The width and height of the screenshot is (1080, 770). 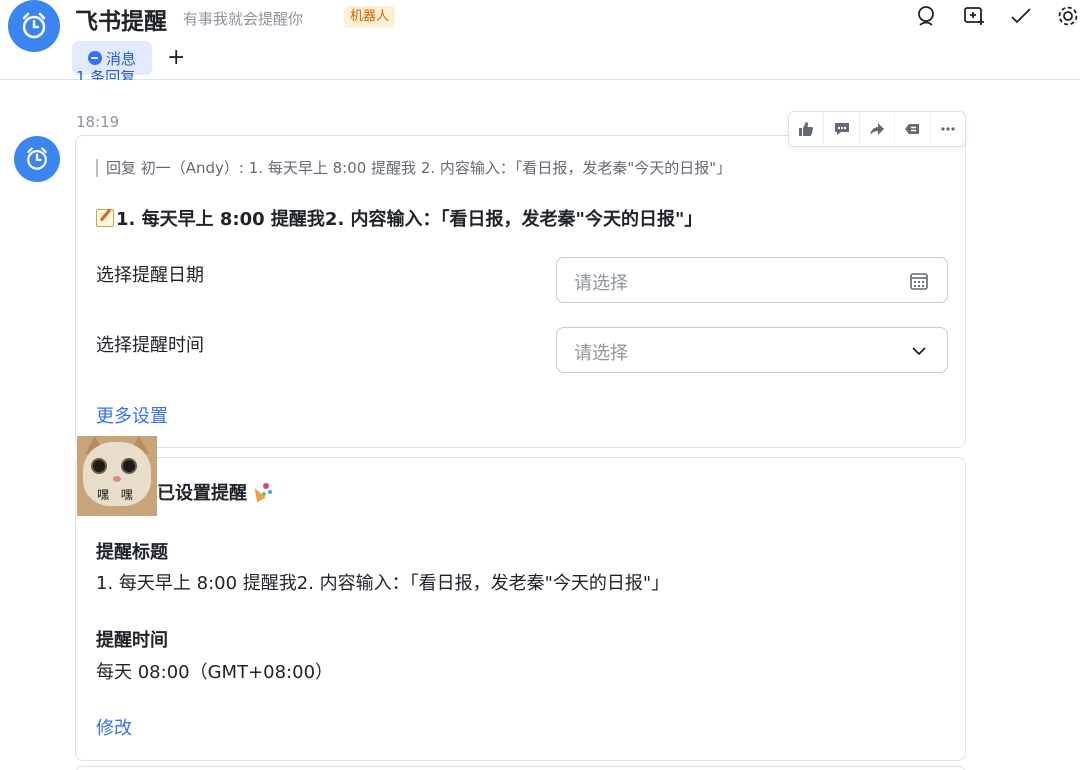 What do you see at coordinates (117, 476) in the screenshot?
I see `cat-sticker-image: 嘿 嘿` at bounding box center [117, 476].